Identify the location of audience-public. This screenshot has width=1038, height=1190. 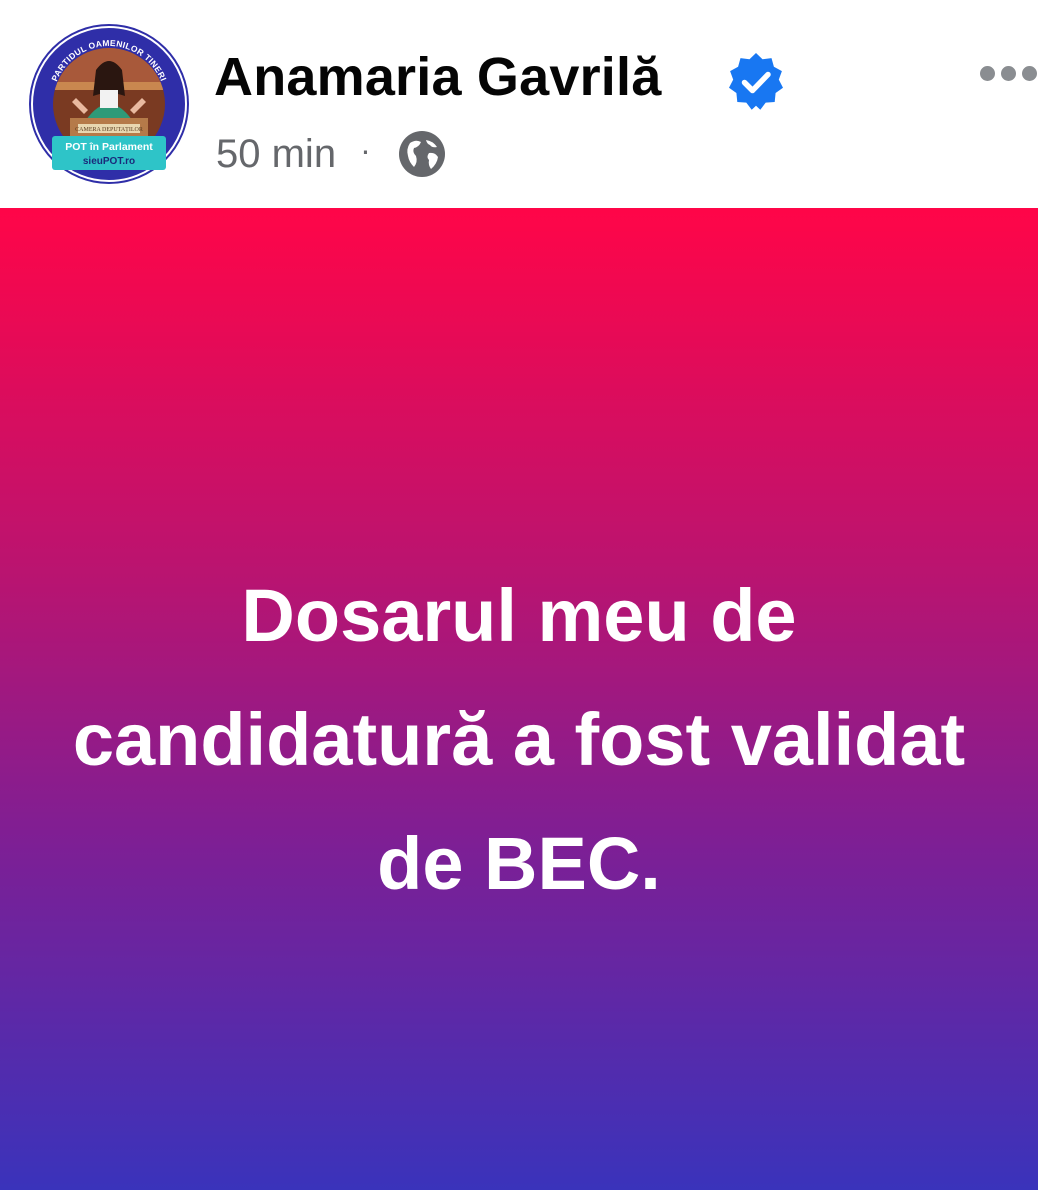
(422, 154).